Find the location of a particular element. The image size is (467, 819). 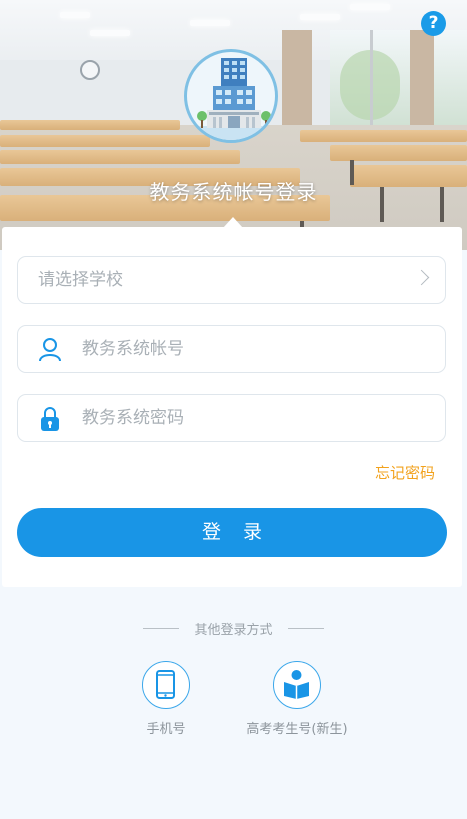

account-placeholder: 教务系统帐号 is located at coordinates (133, 349).